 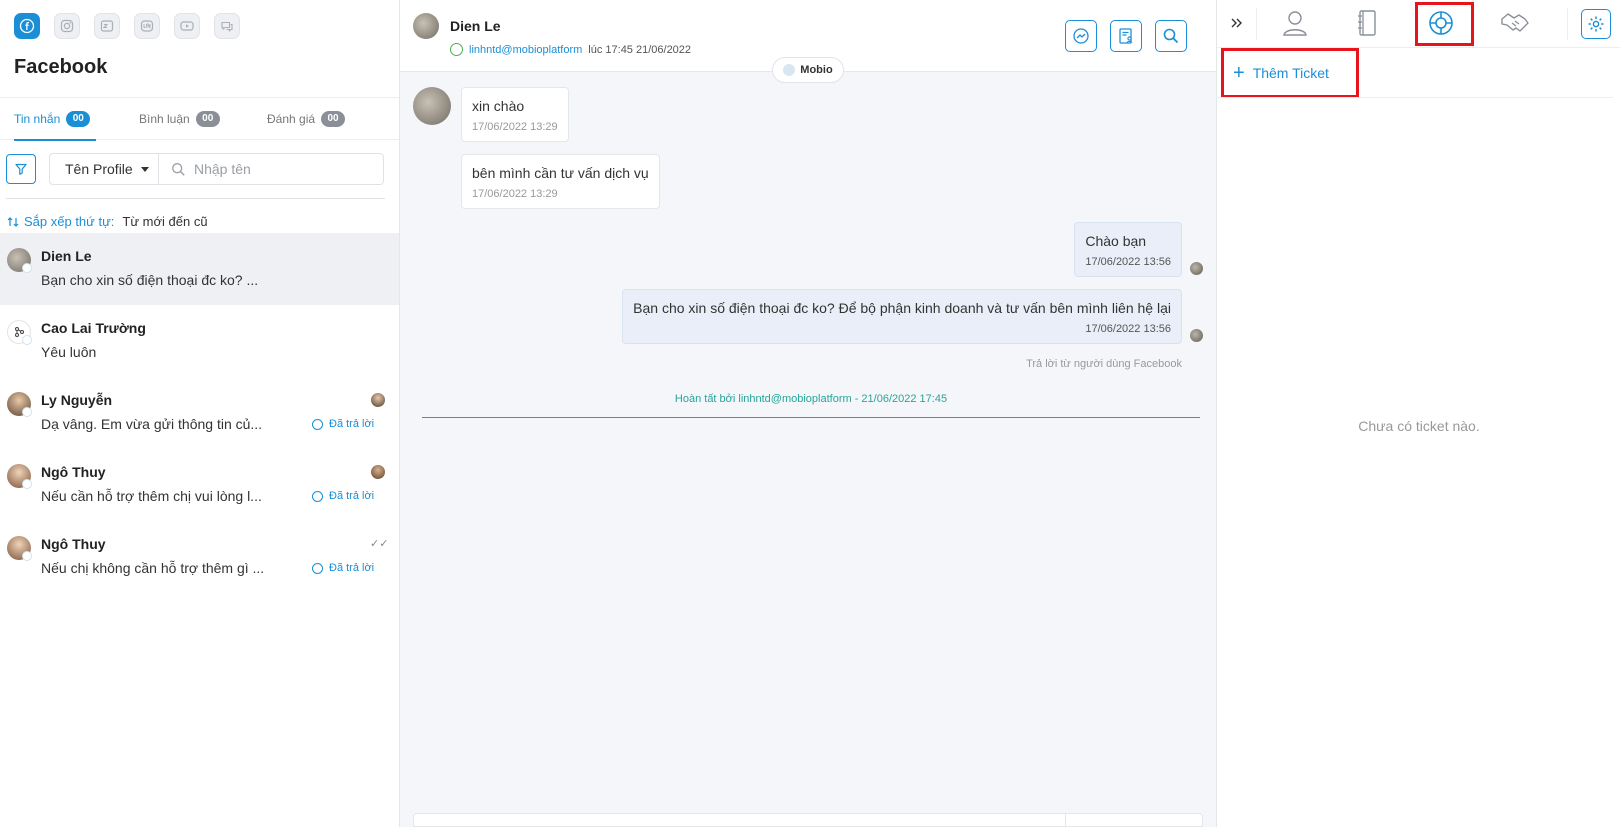 I want to click on search-button, so click(x=1171, y=36).